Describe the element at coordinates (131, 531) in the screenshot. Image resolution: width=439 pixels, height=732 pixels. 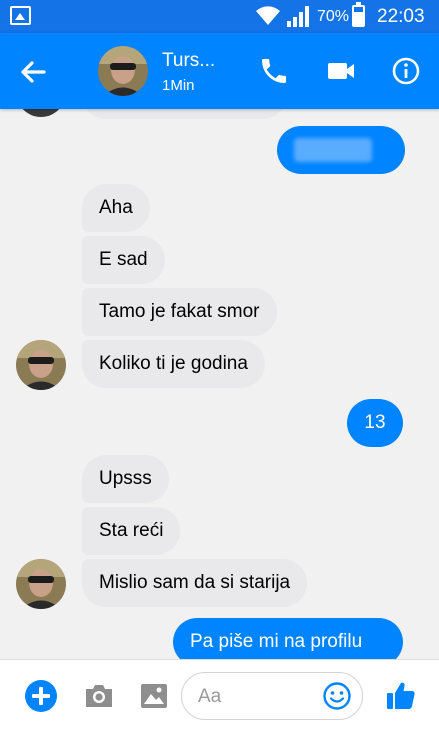
I see `message-bubble-incoming: Sta reći` at that location.